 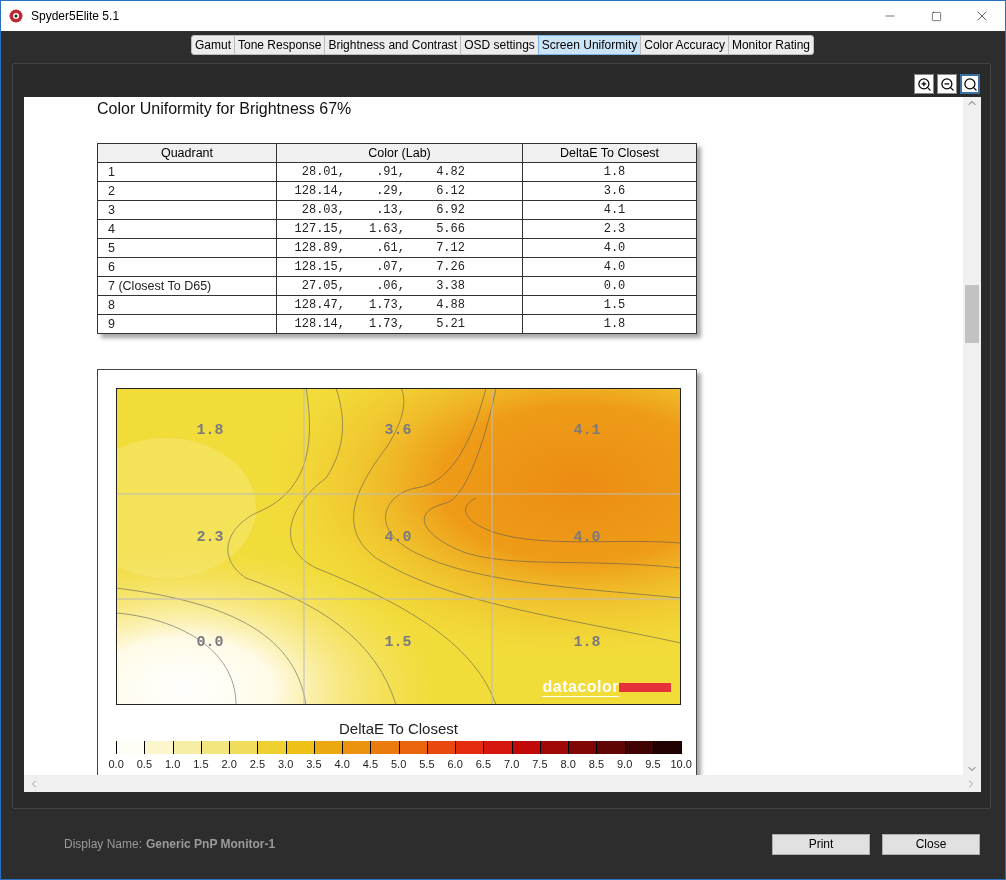 I want to click on scale-tick-label: 10.0, so click(x=681, y=764).